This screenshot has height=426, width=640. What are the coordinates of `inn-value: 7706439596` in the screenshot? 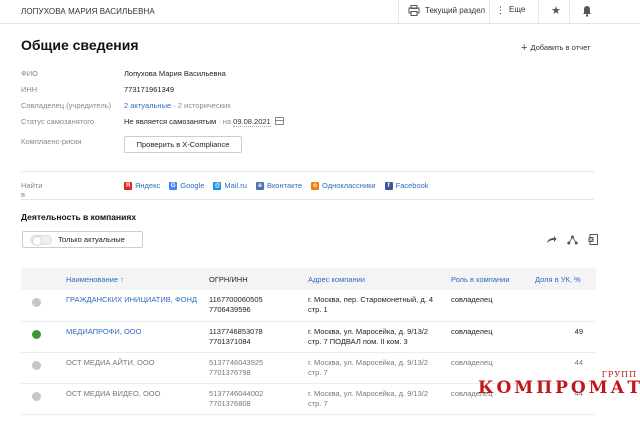 It's located at (230, 309).